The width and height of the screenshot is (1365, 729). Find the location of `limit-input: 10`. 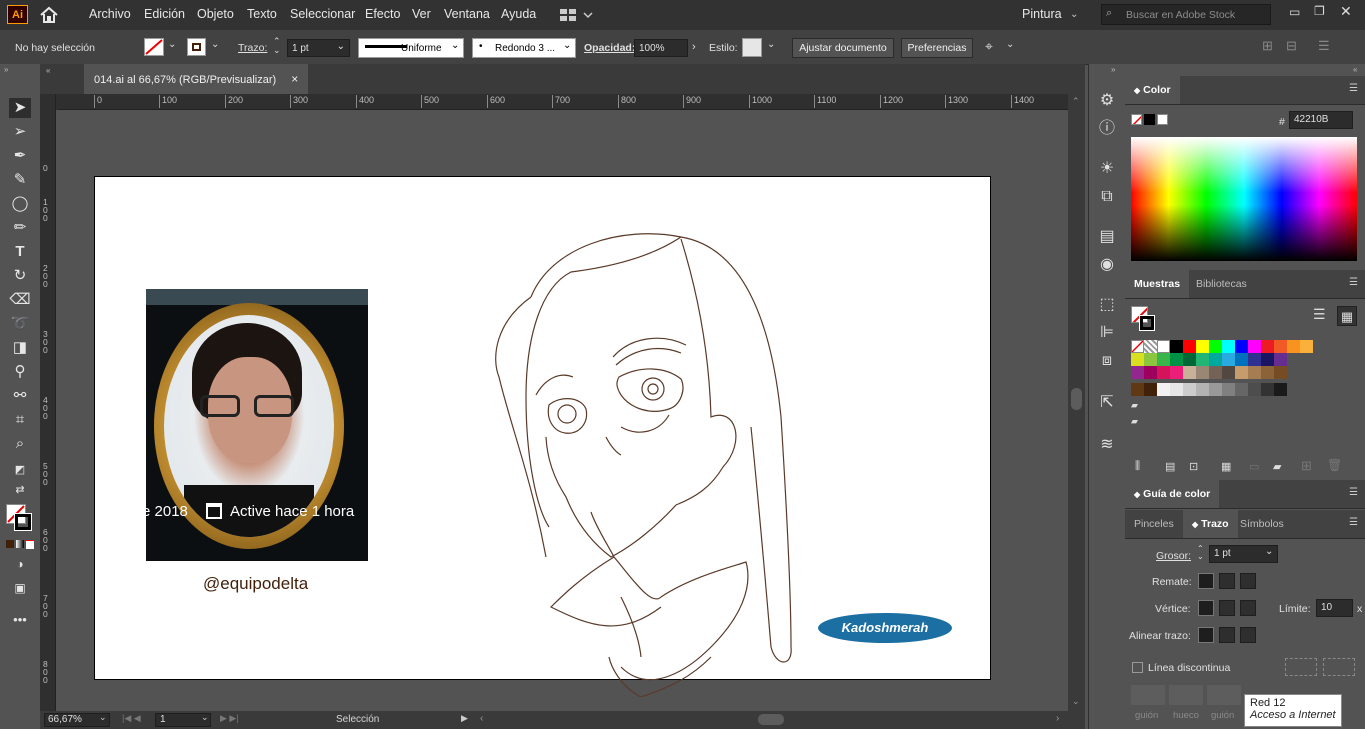

limit-input: 10 is located at coordinates (1334, 608).